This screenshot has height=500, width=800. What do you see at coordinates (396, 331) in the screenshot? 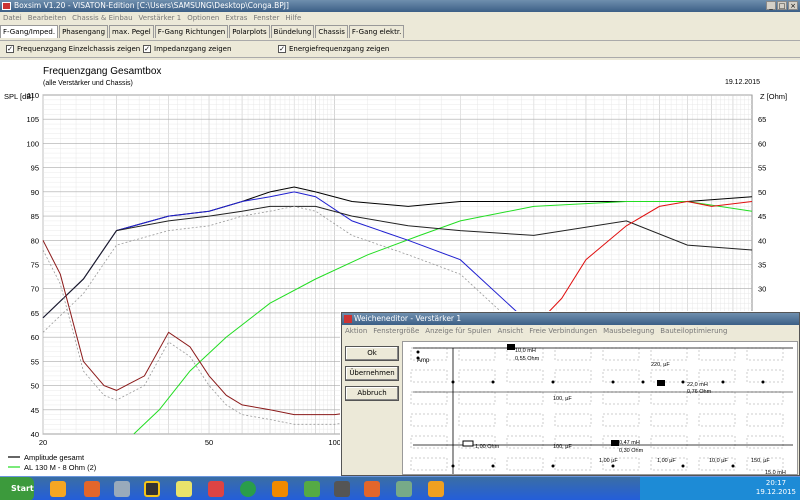
I see `editor-menu-item: Fenstergröße` at bounding box center [396, 331].